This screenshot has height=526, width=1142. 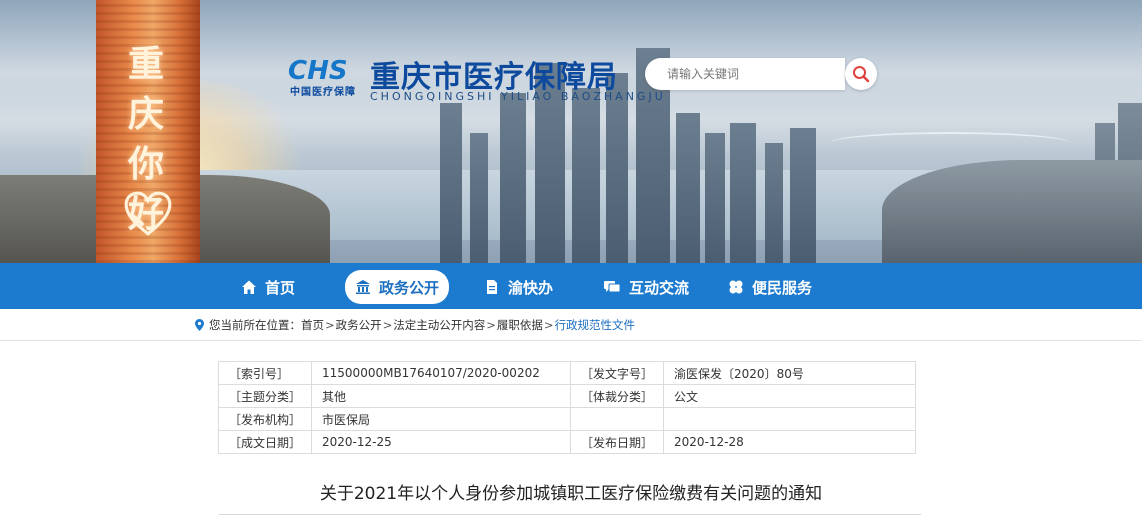 What do you see at coordinates (612, 287) in the screenshot?
I see `chat-icon` at bounding box center [612, 287].